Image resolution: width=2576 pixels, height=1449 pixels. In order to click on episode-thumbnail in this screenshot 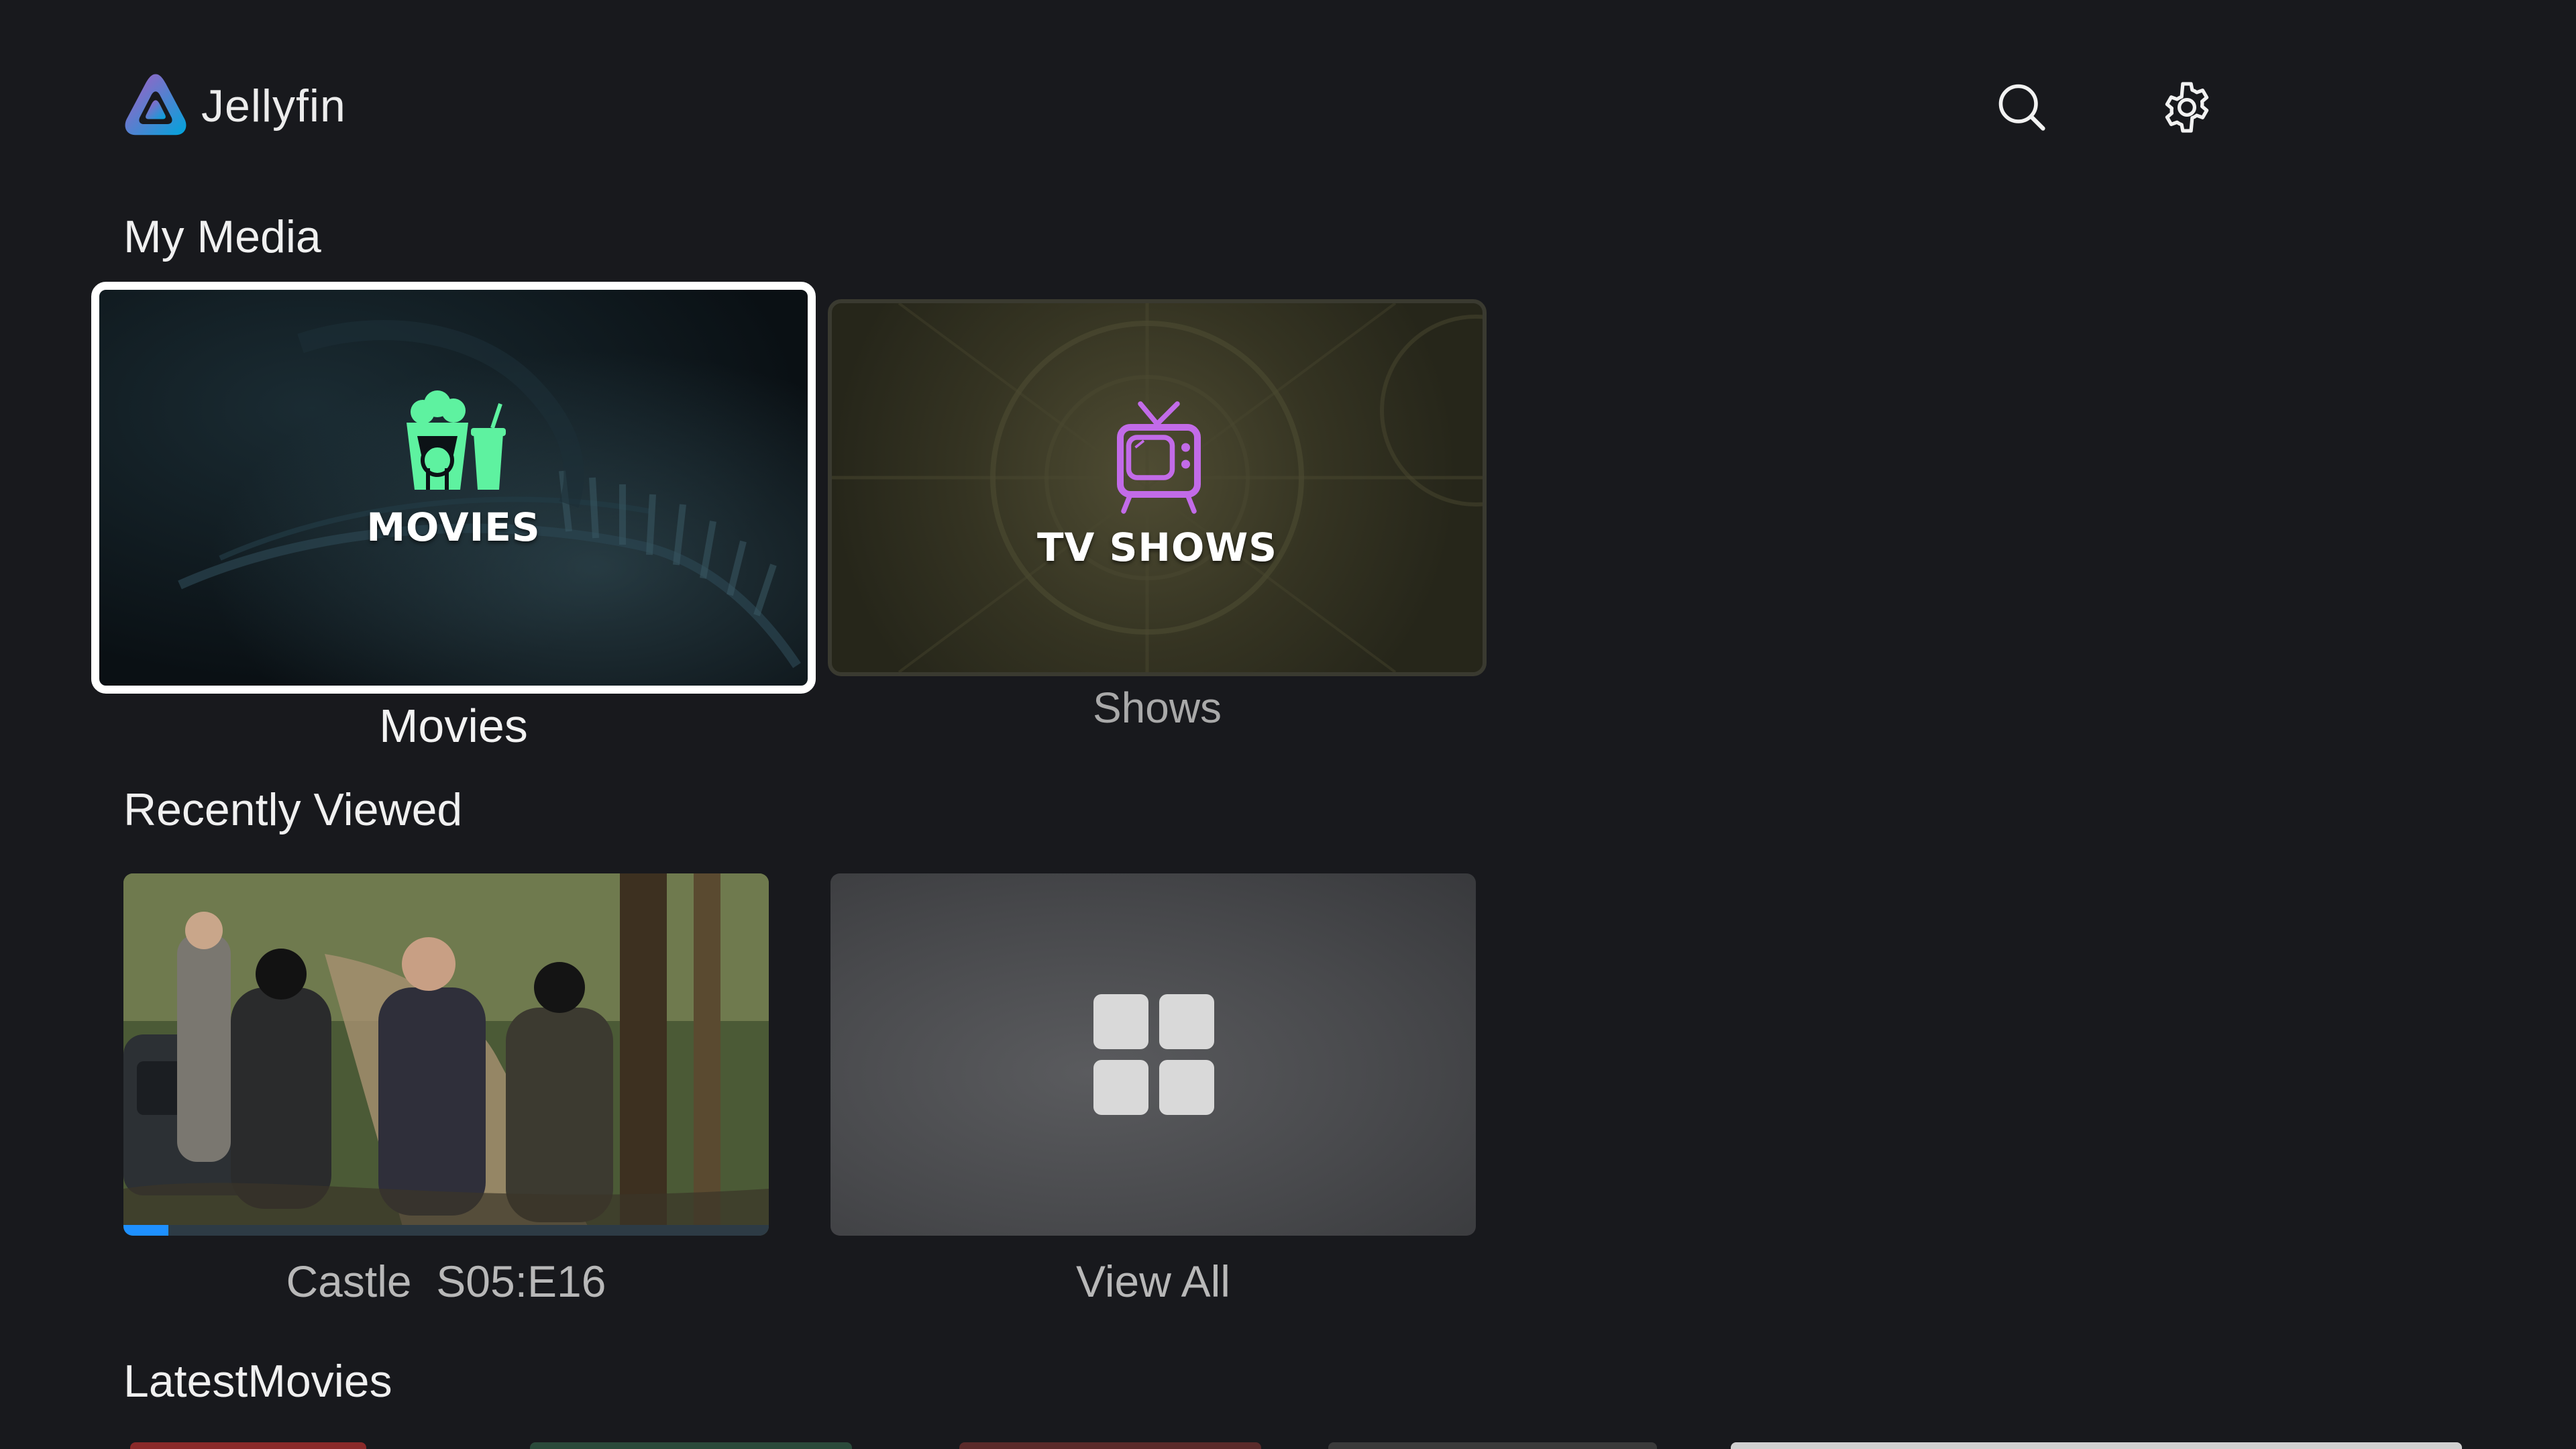, I will do `click(446, 1054)`.